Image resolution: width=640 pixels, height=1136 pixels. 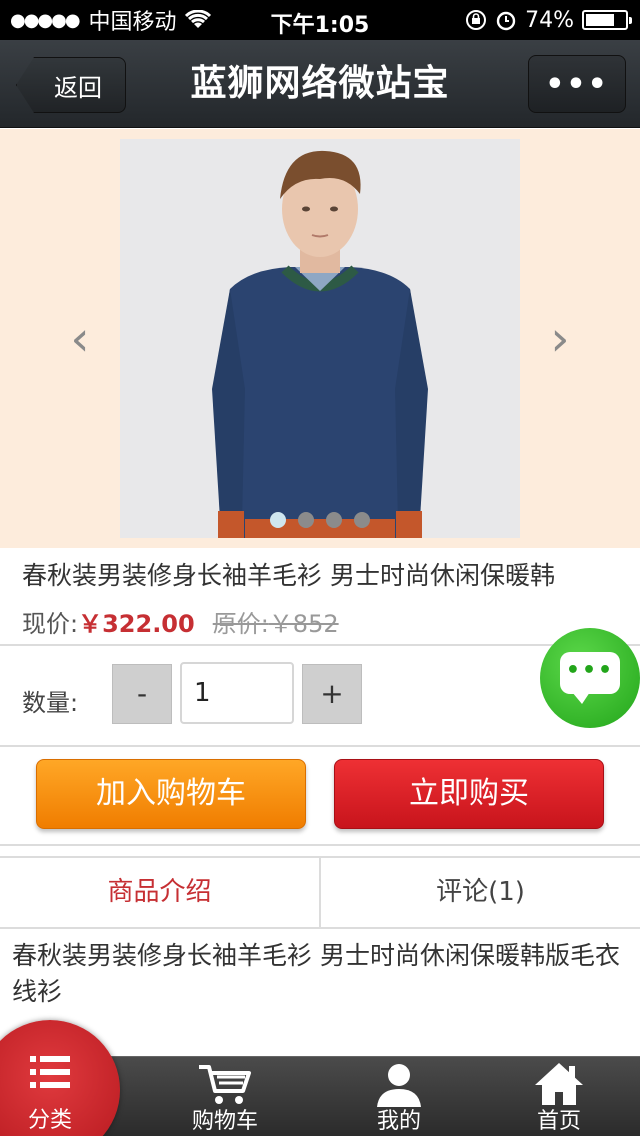 What do you see at coordinates (240, 624) in the screenshot?
I see `original-price-label: 原价:` at bounding box center [240, 624].